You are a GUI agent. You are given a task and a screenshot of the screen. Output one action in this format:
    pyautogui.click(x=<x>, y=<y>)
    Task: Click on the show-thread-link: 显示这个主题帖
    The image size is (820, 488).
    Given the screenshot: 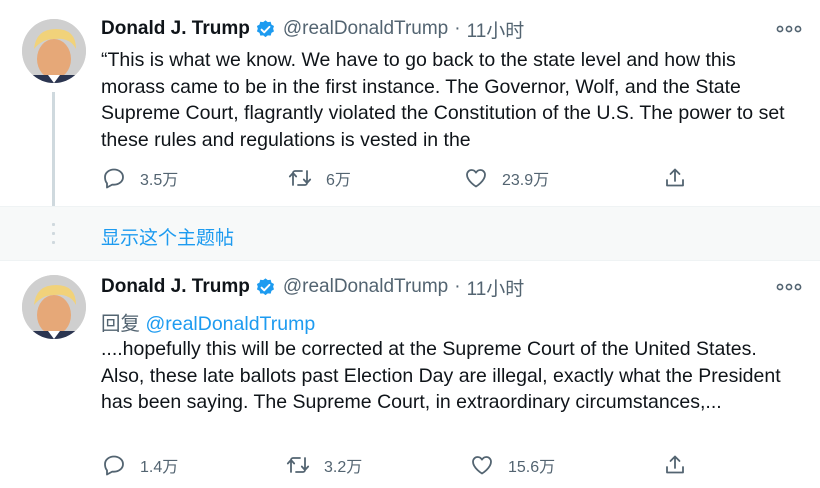 What is the action you would take?
    pyautogui.click(x=167, y=236)
    